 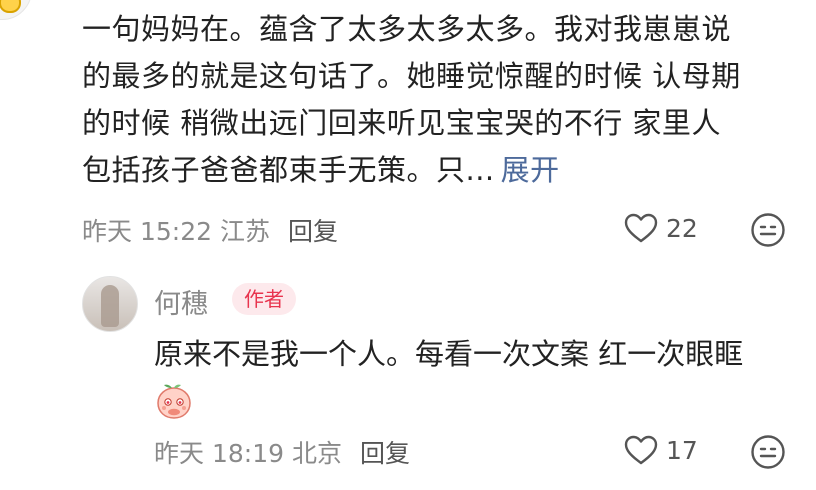 What do you see at coordinates (244, 231) in the screenshot?
I see `comment-location: 江苏` at bounding box center [244, 231].